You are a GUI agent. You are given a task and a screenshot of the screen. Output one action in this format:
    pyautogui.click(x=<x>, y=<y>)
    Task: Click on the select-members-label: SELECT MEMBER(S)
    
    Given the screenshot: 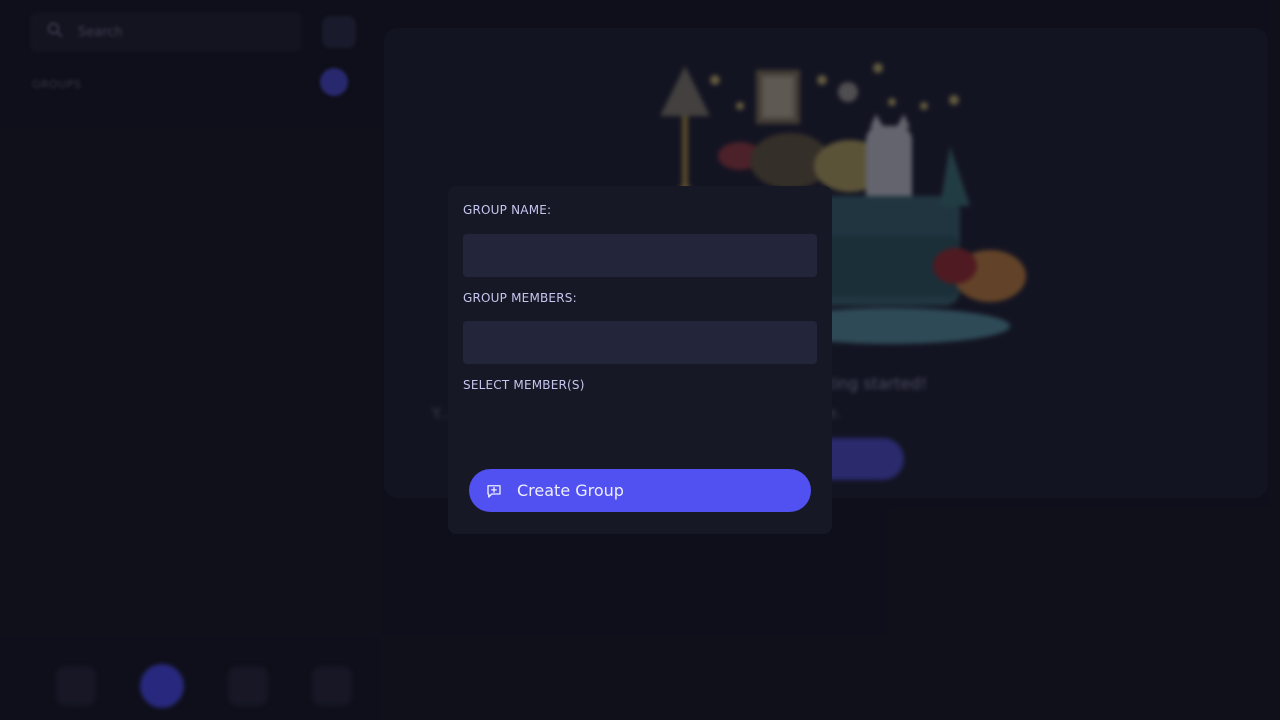 What is the action you would take?
    pyautogui.click(x=524, y=385)
    